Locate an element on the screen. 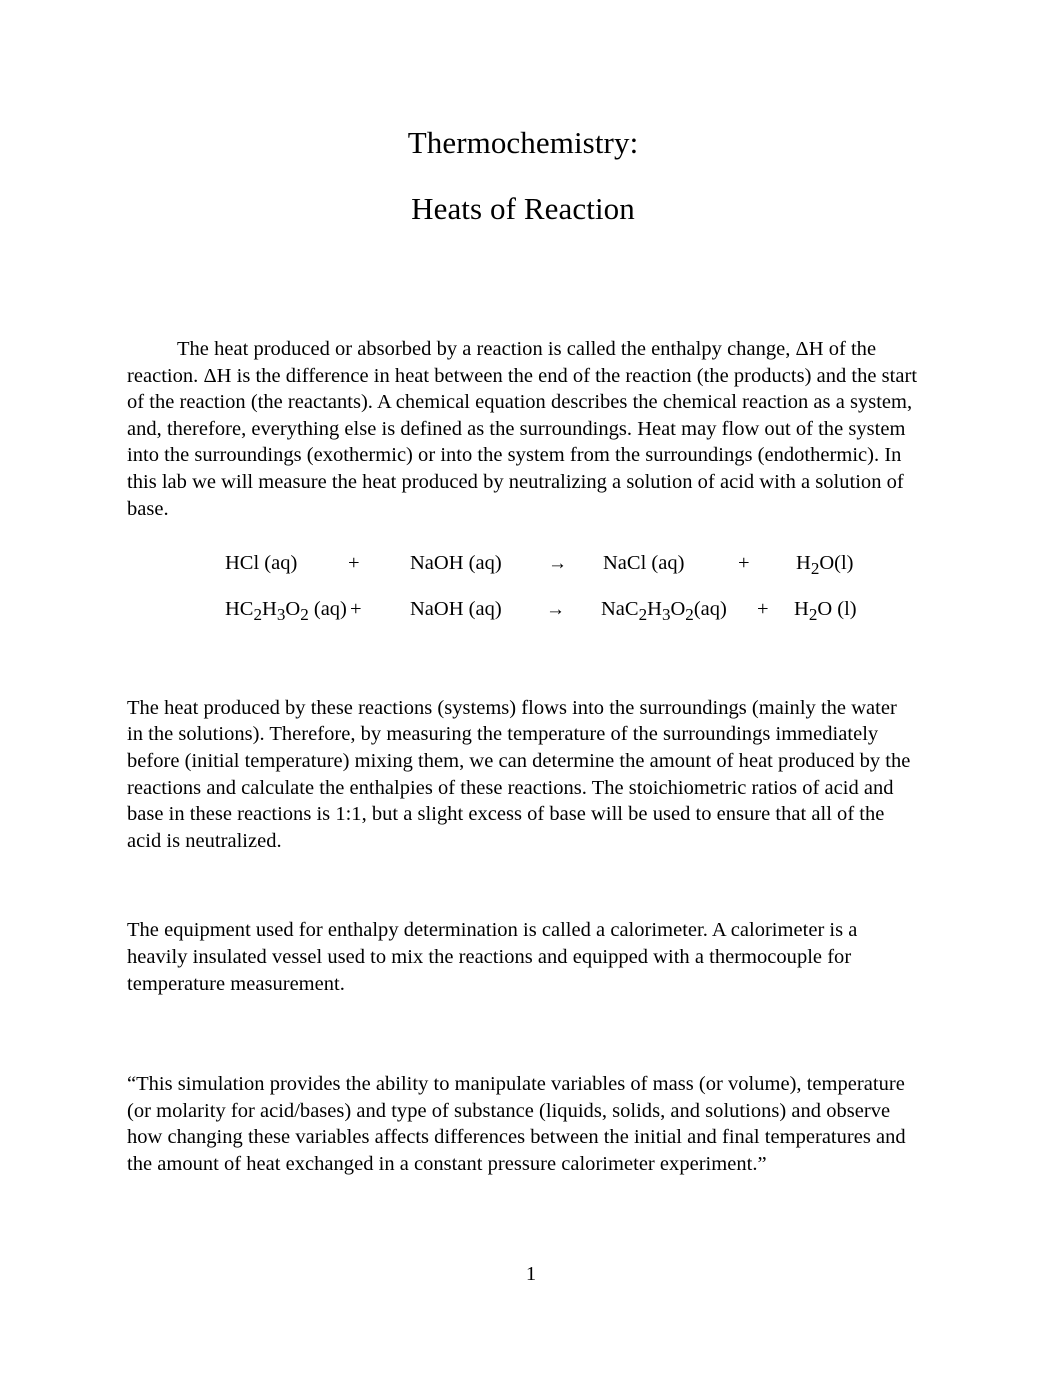  equation-1-product-2: H2O(l) is located at coordinates (825, 564).